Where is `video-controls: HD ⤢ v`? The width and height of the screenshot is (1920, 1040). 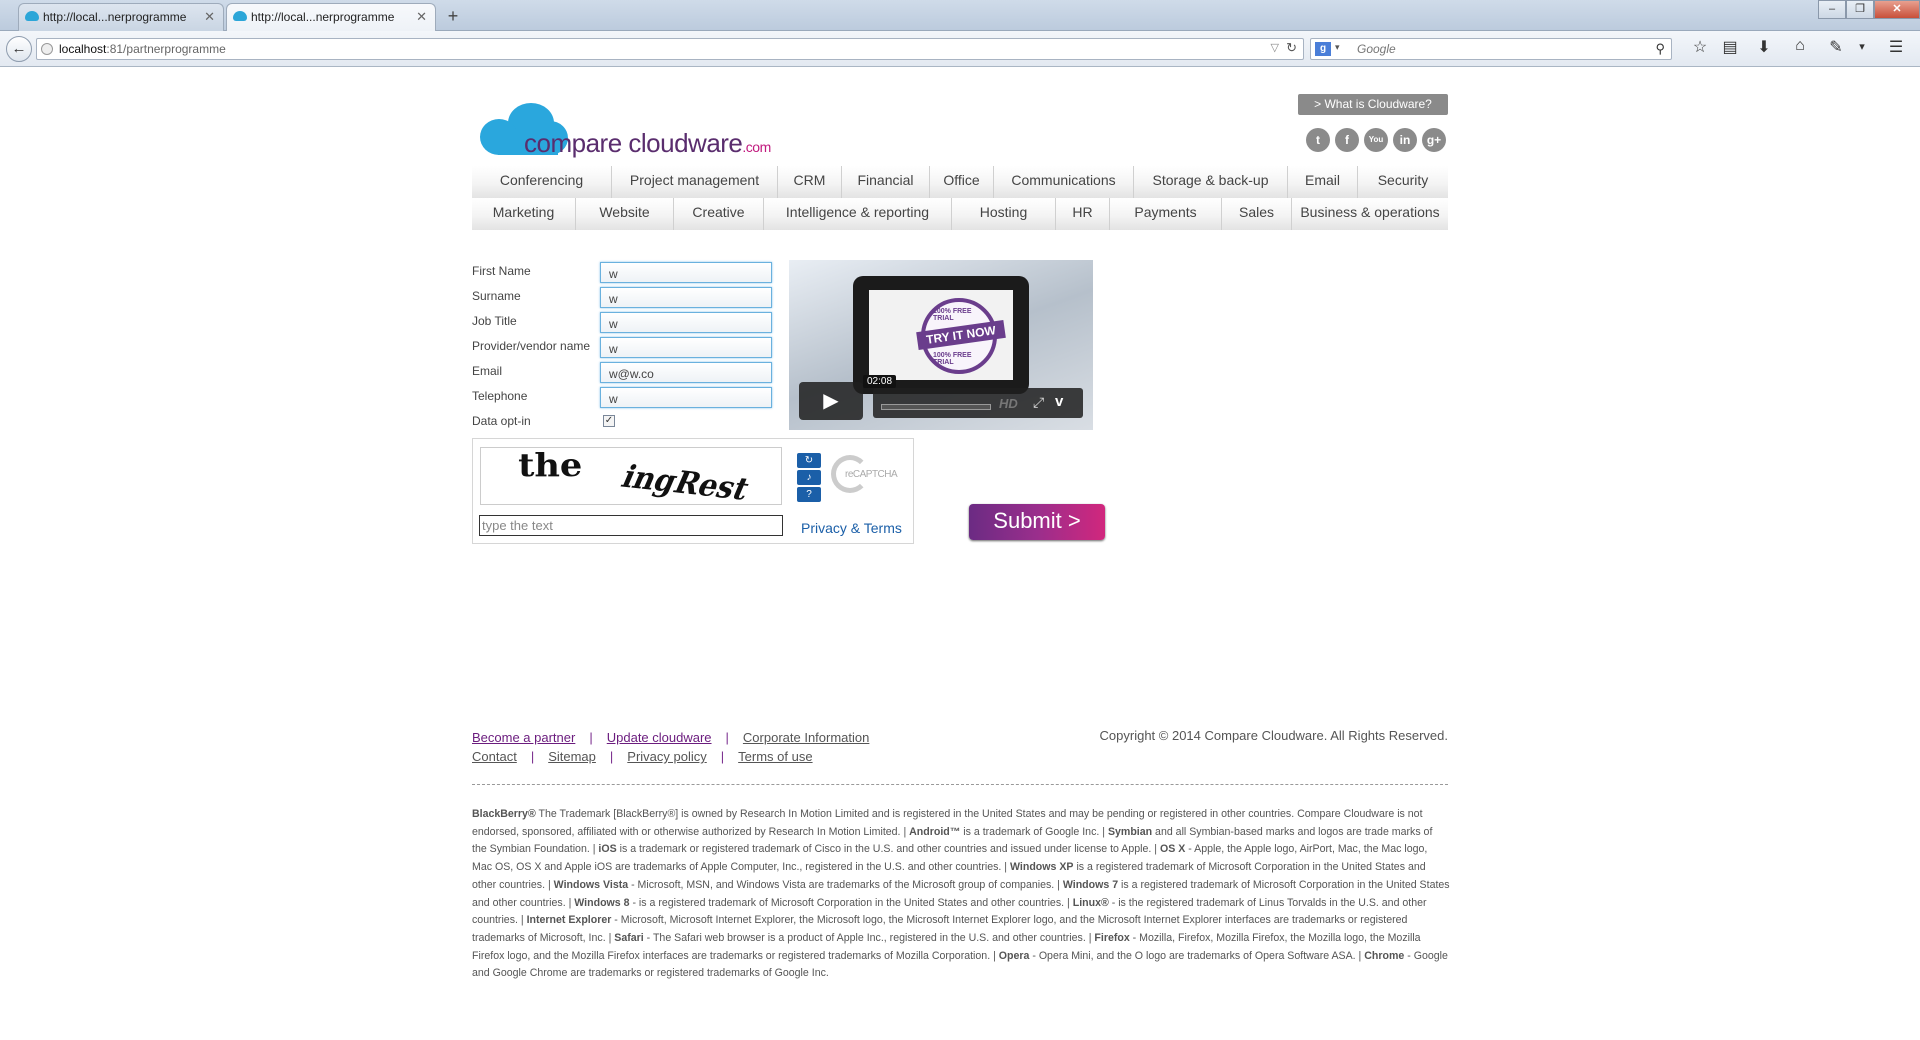 video-controls: HD ⤢ v is located at coordinates (978, 403).